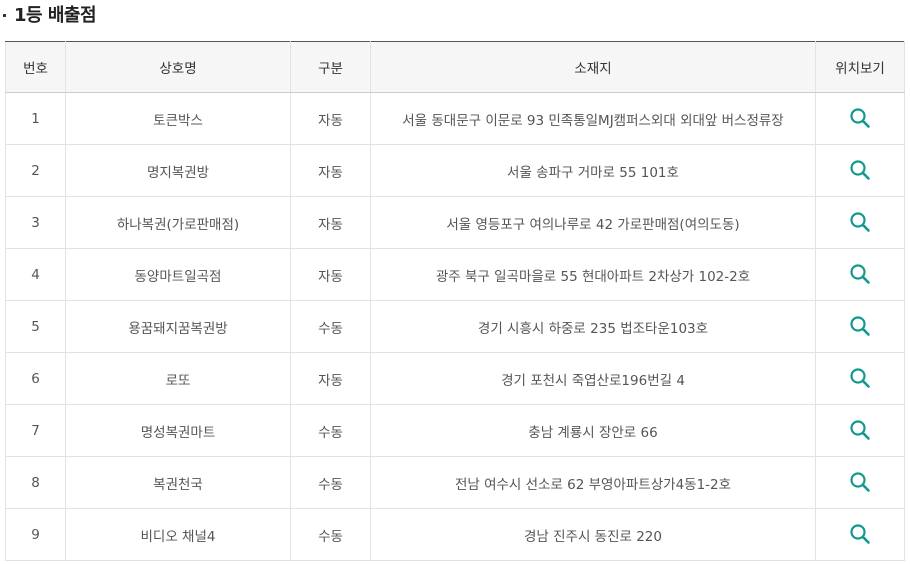 This screenshot has height=564, width=910. What do you see at coordinates (178, 326) in the screenshot?
I see `cell-store-name: 용꿈돼지꿈복권방` at bounding box center [178, 326].